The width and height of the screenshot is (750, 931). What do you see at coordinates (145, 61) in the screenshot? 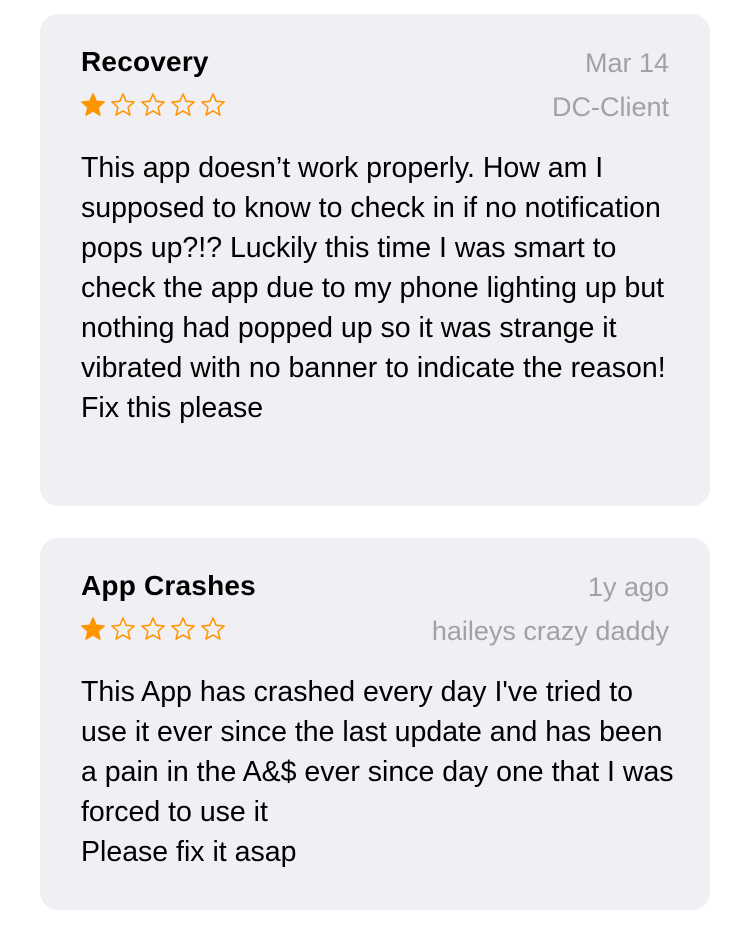
I see `review-title: Recovery` at bounding box center [145, 61].